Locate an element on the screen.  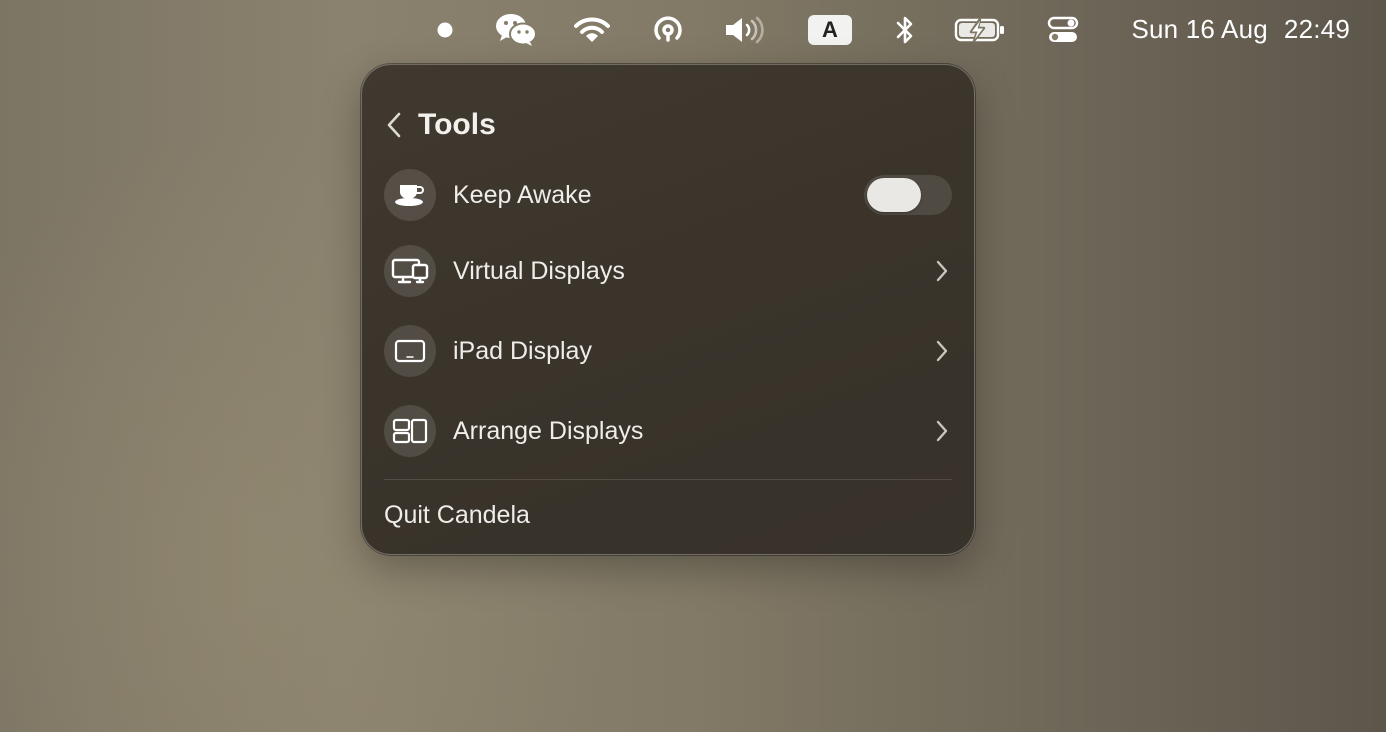
quit-candela-button: Quit Candela is located at coordinates (457, 515).